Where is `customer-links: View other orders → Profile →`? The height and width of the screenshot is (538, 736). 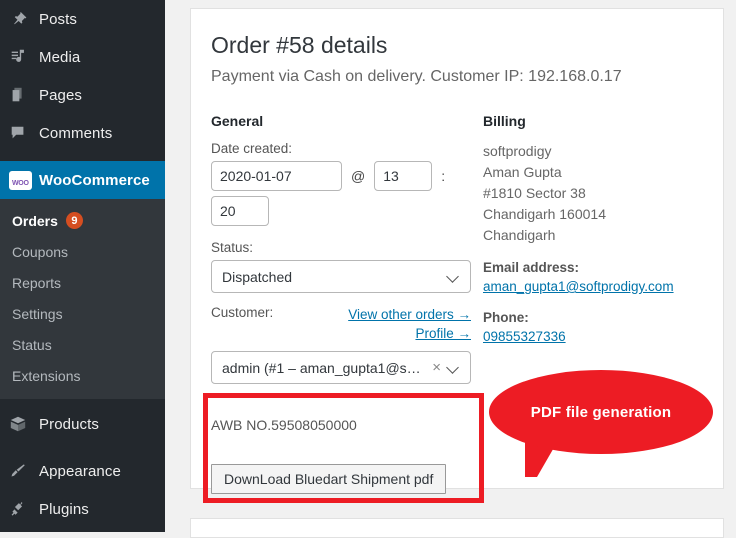 customer-links: View other orders → Profile → is located at coordinates (409, 324).